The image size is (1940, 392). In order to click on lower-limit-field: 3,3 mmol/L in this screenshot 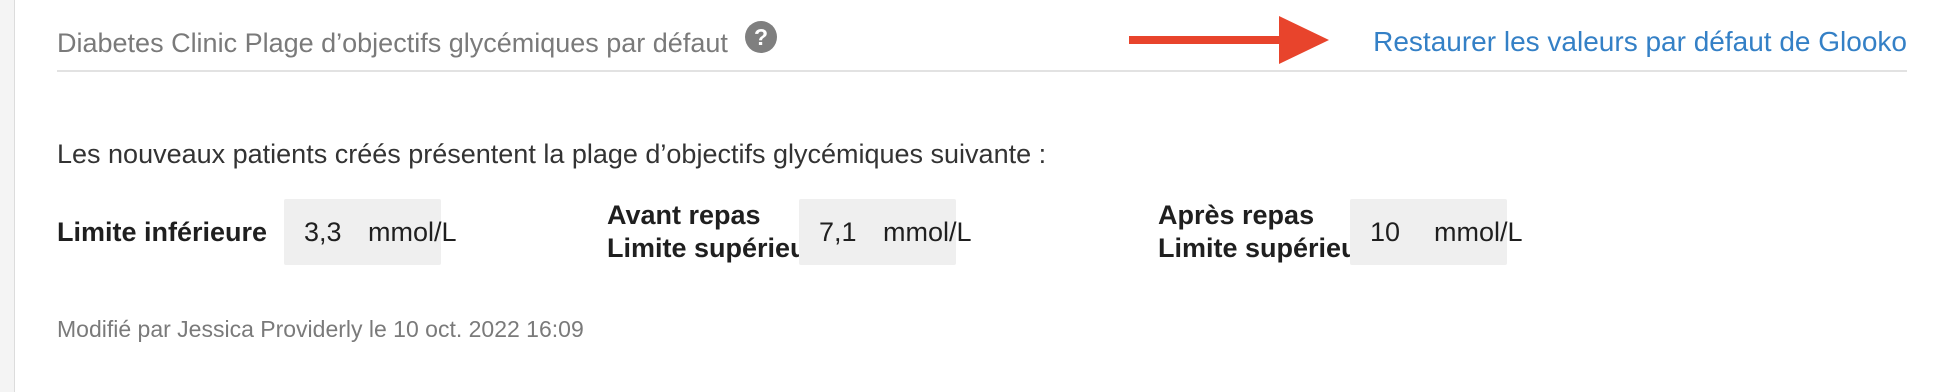, I will do `click(370, 232)`.